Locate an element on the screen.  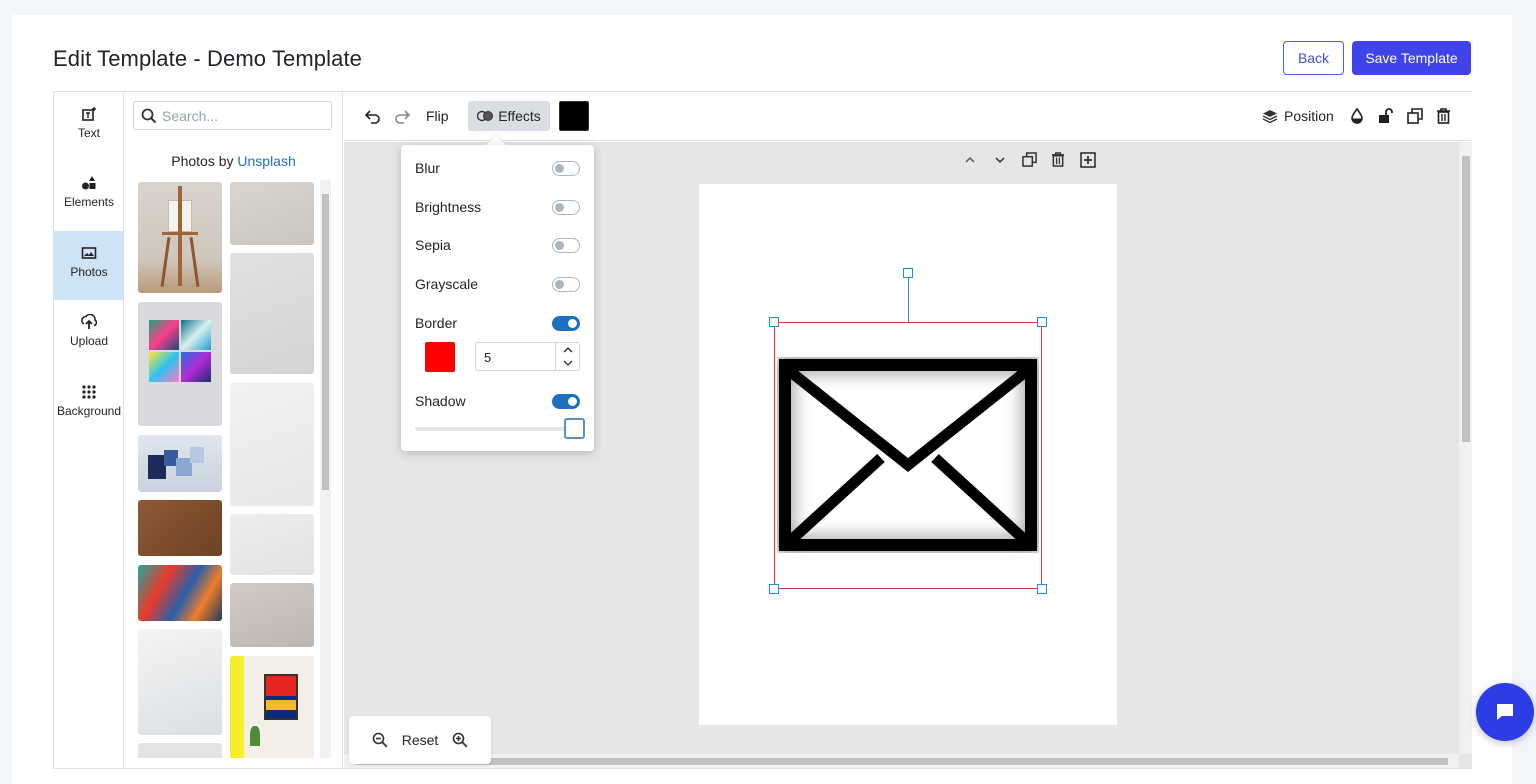
add-page-icon is located at coordinates (1088, 160).